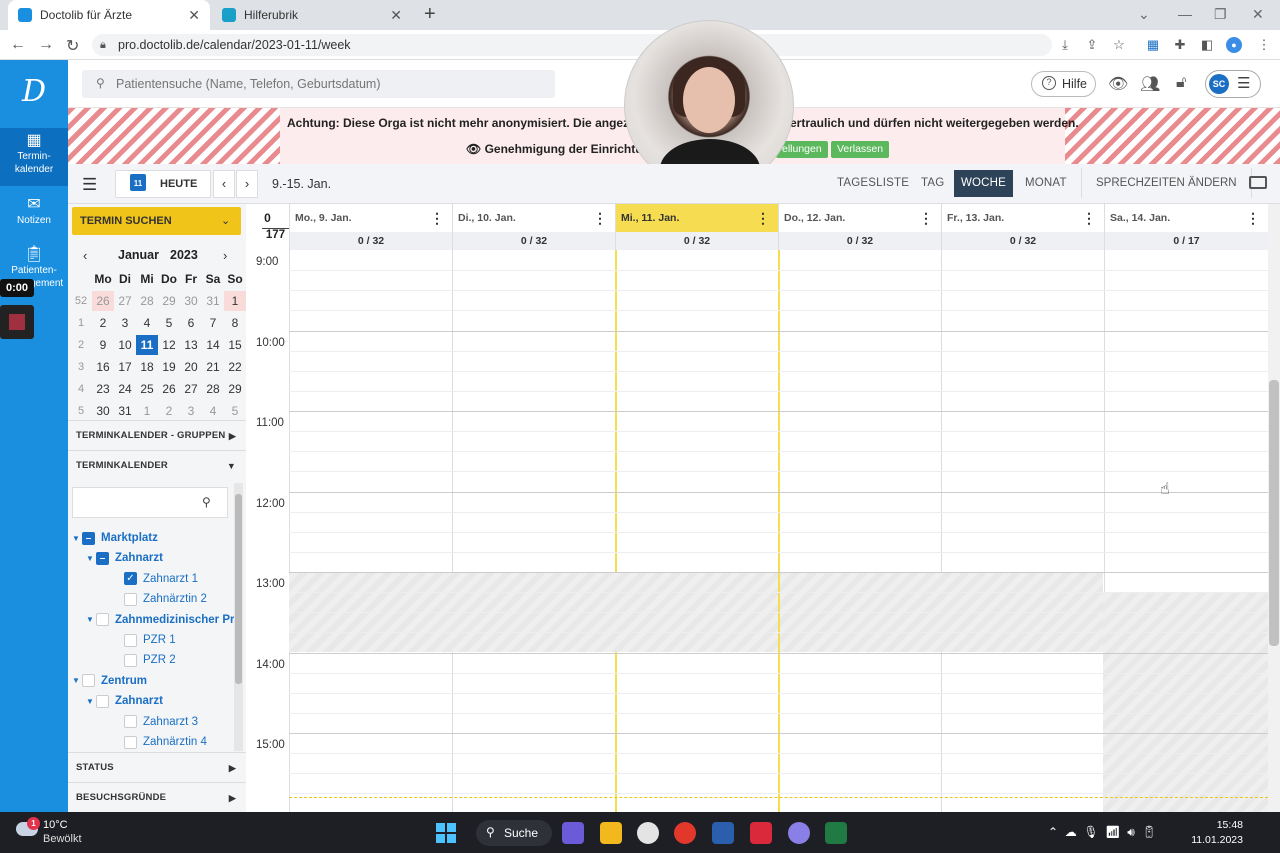 The height and width of the screenshot is (853, 1280). Describe the element at coordinates (1119, 45) in the screenshot. I see `star-icon: ☆` at that location.